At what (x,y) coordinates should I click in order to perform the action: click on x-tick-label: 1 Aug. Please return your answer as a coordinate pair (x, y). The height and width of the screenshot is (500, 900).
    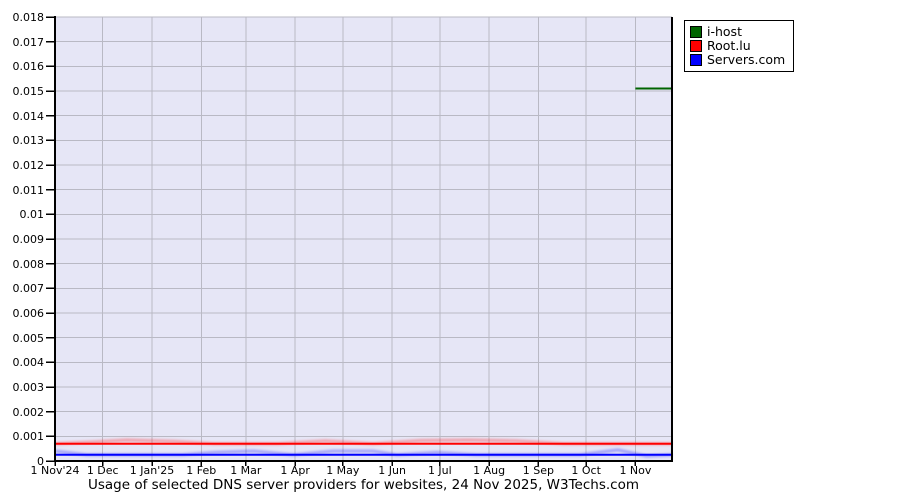
    Looking at the image, I should click on (489, 470).